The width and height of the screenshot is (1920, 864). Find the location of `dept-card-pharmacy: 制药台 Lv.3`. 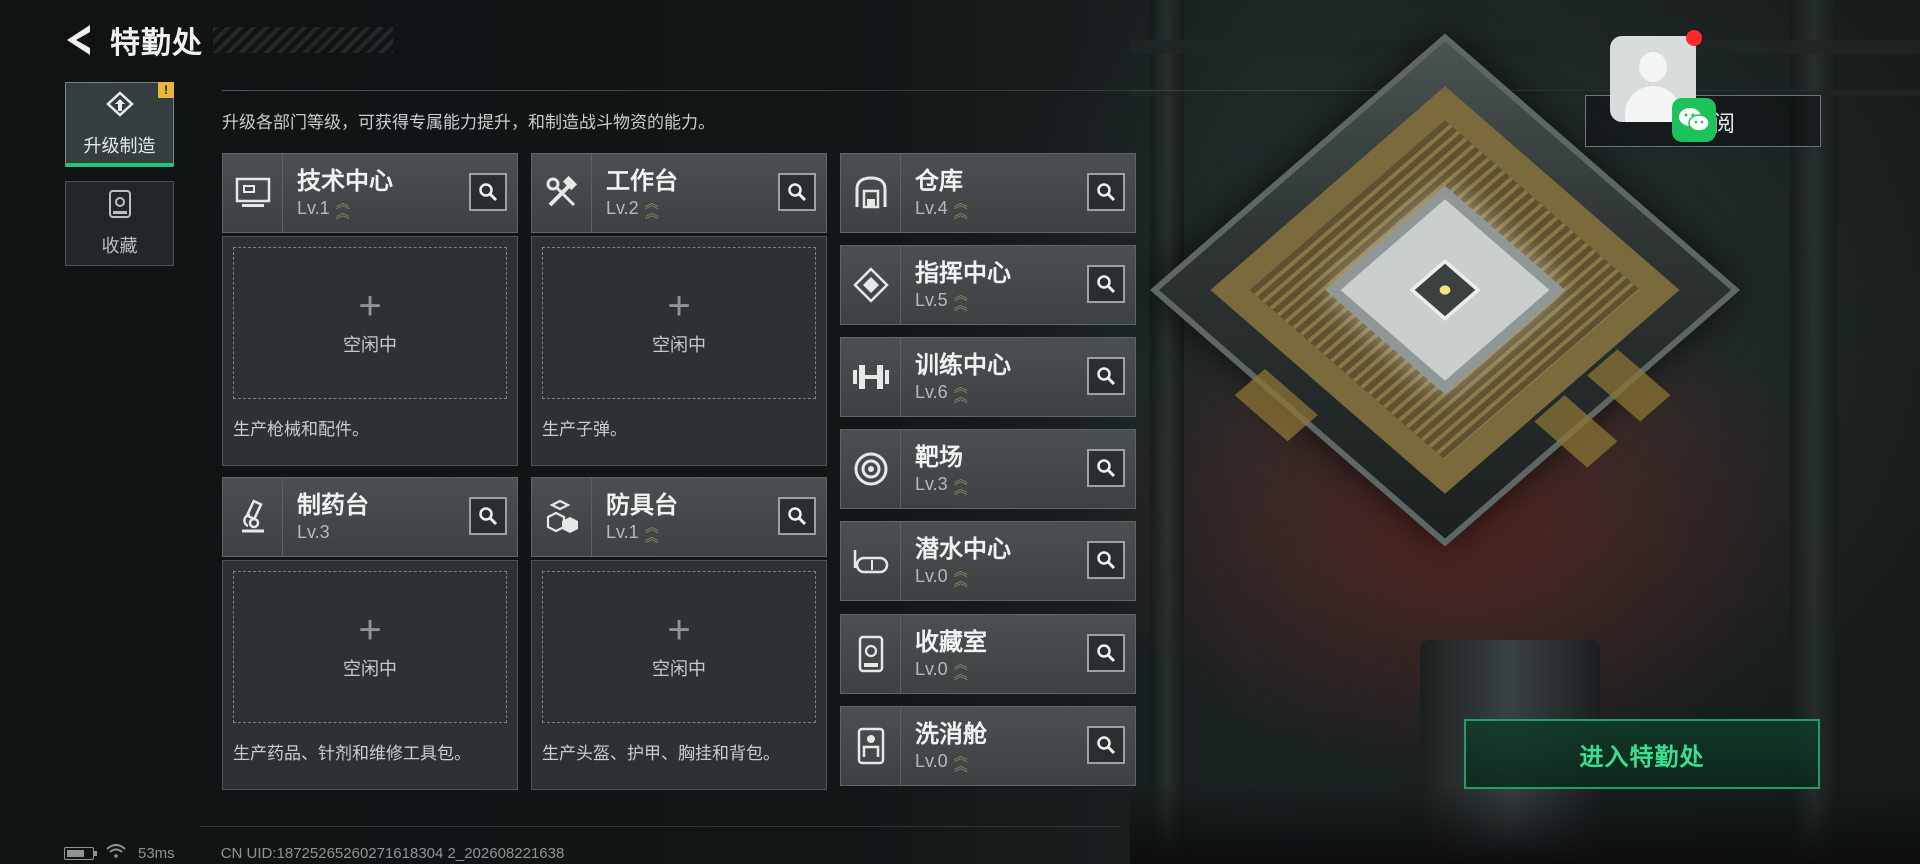

dept-card-pharmacy: 制药台 Lv.3 is located at coordinates (370, 517).